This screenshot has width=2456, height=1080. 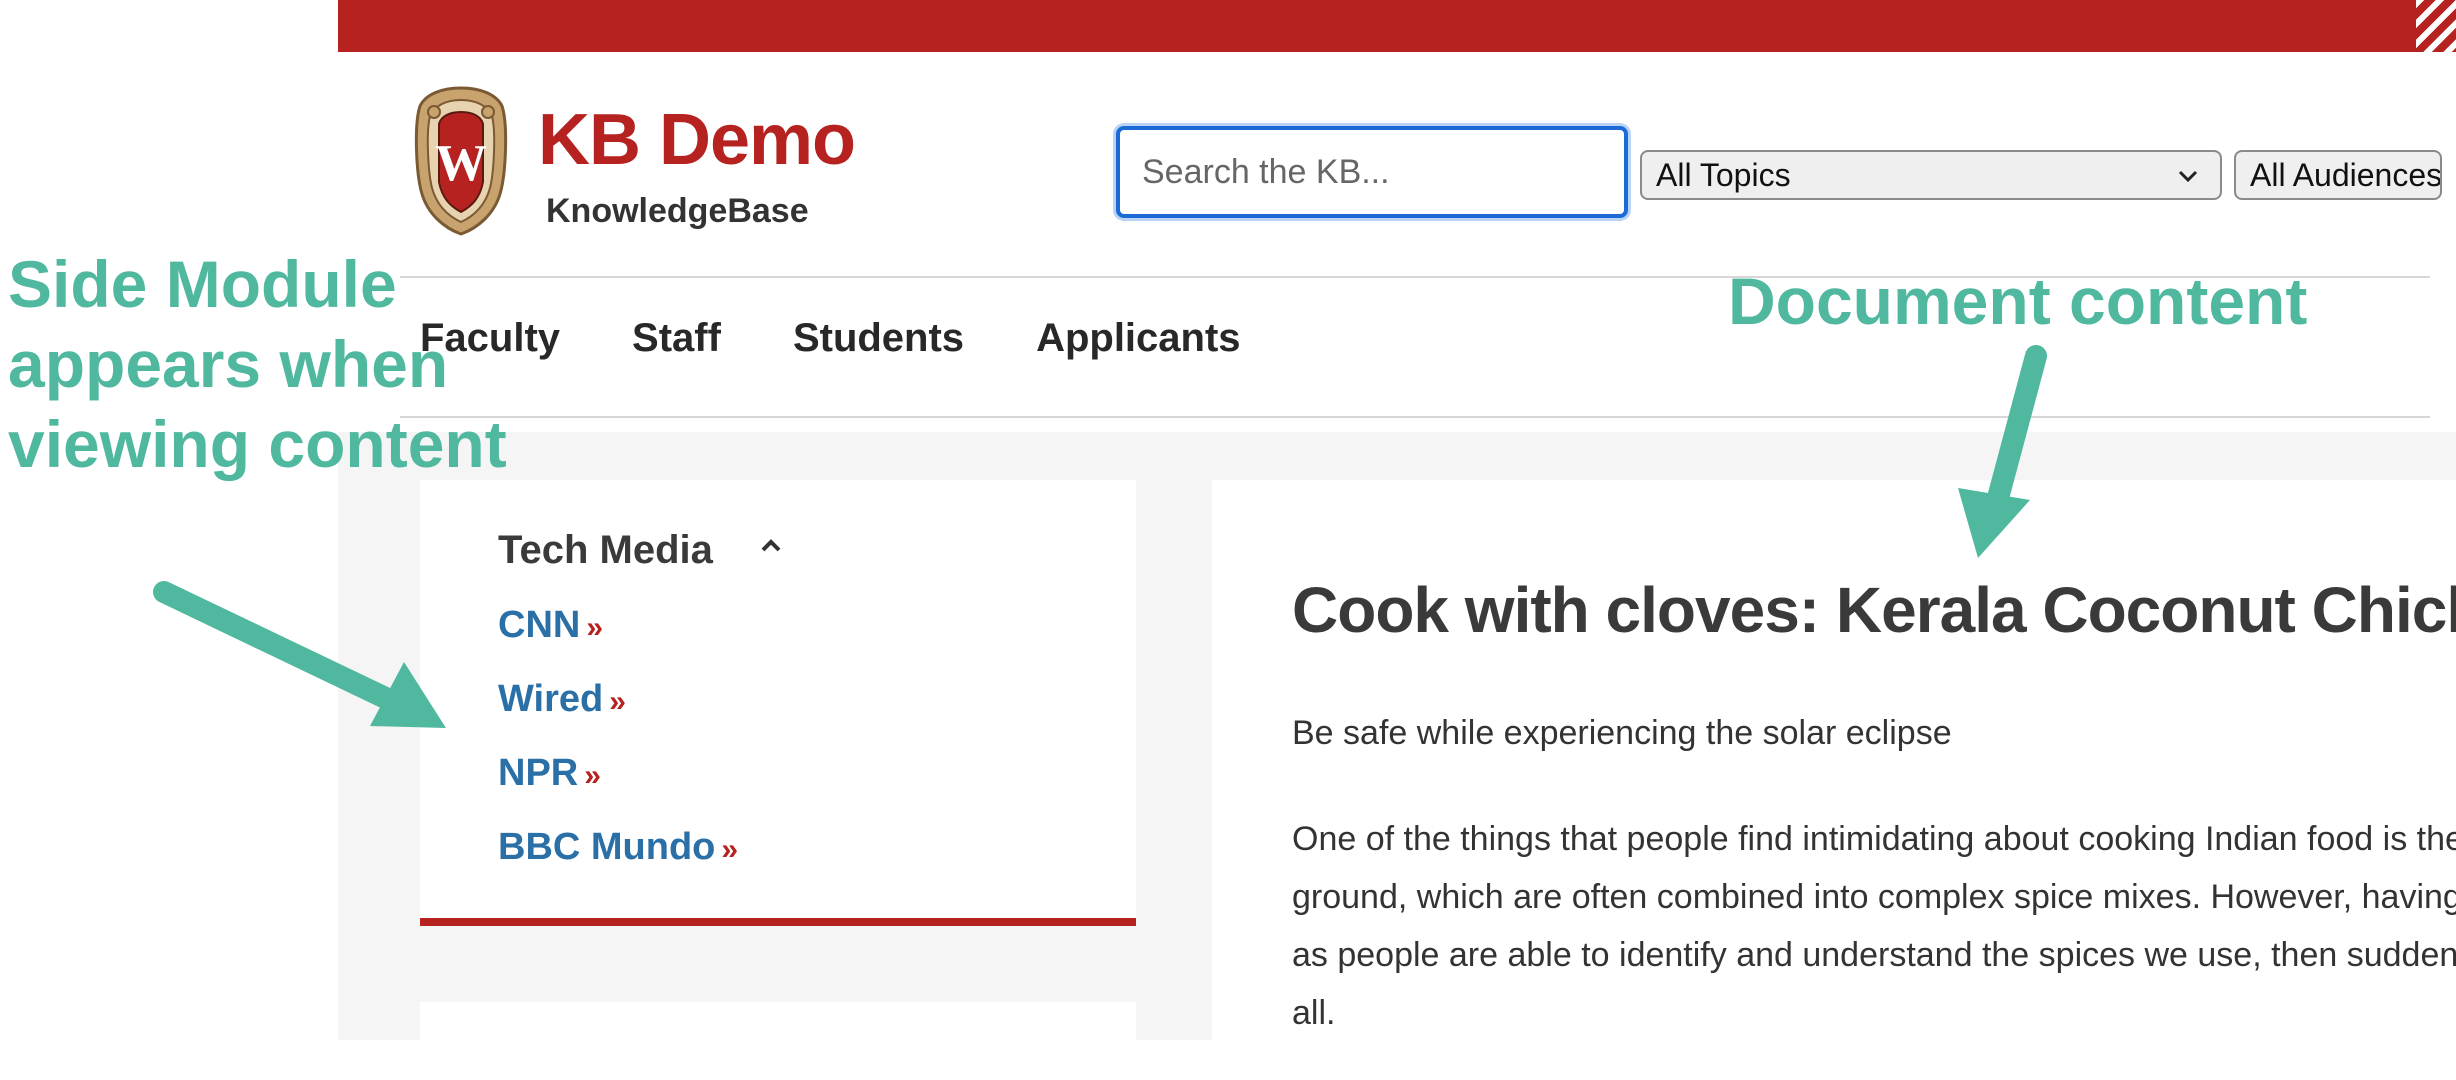 I want to click on side-link-bbc-mundo: BBC Mundo», so click(x=618, y=847).